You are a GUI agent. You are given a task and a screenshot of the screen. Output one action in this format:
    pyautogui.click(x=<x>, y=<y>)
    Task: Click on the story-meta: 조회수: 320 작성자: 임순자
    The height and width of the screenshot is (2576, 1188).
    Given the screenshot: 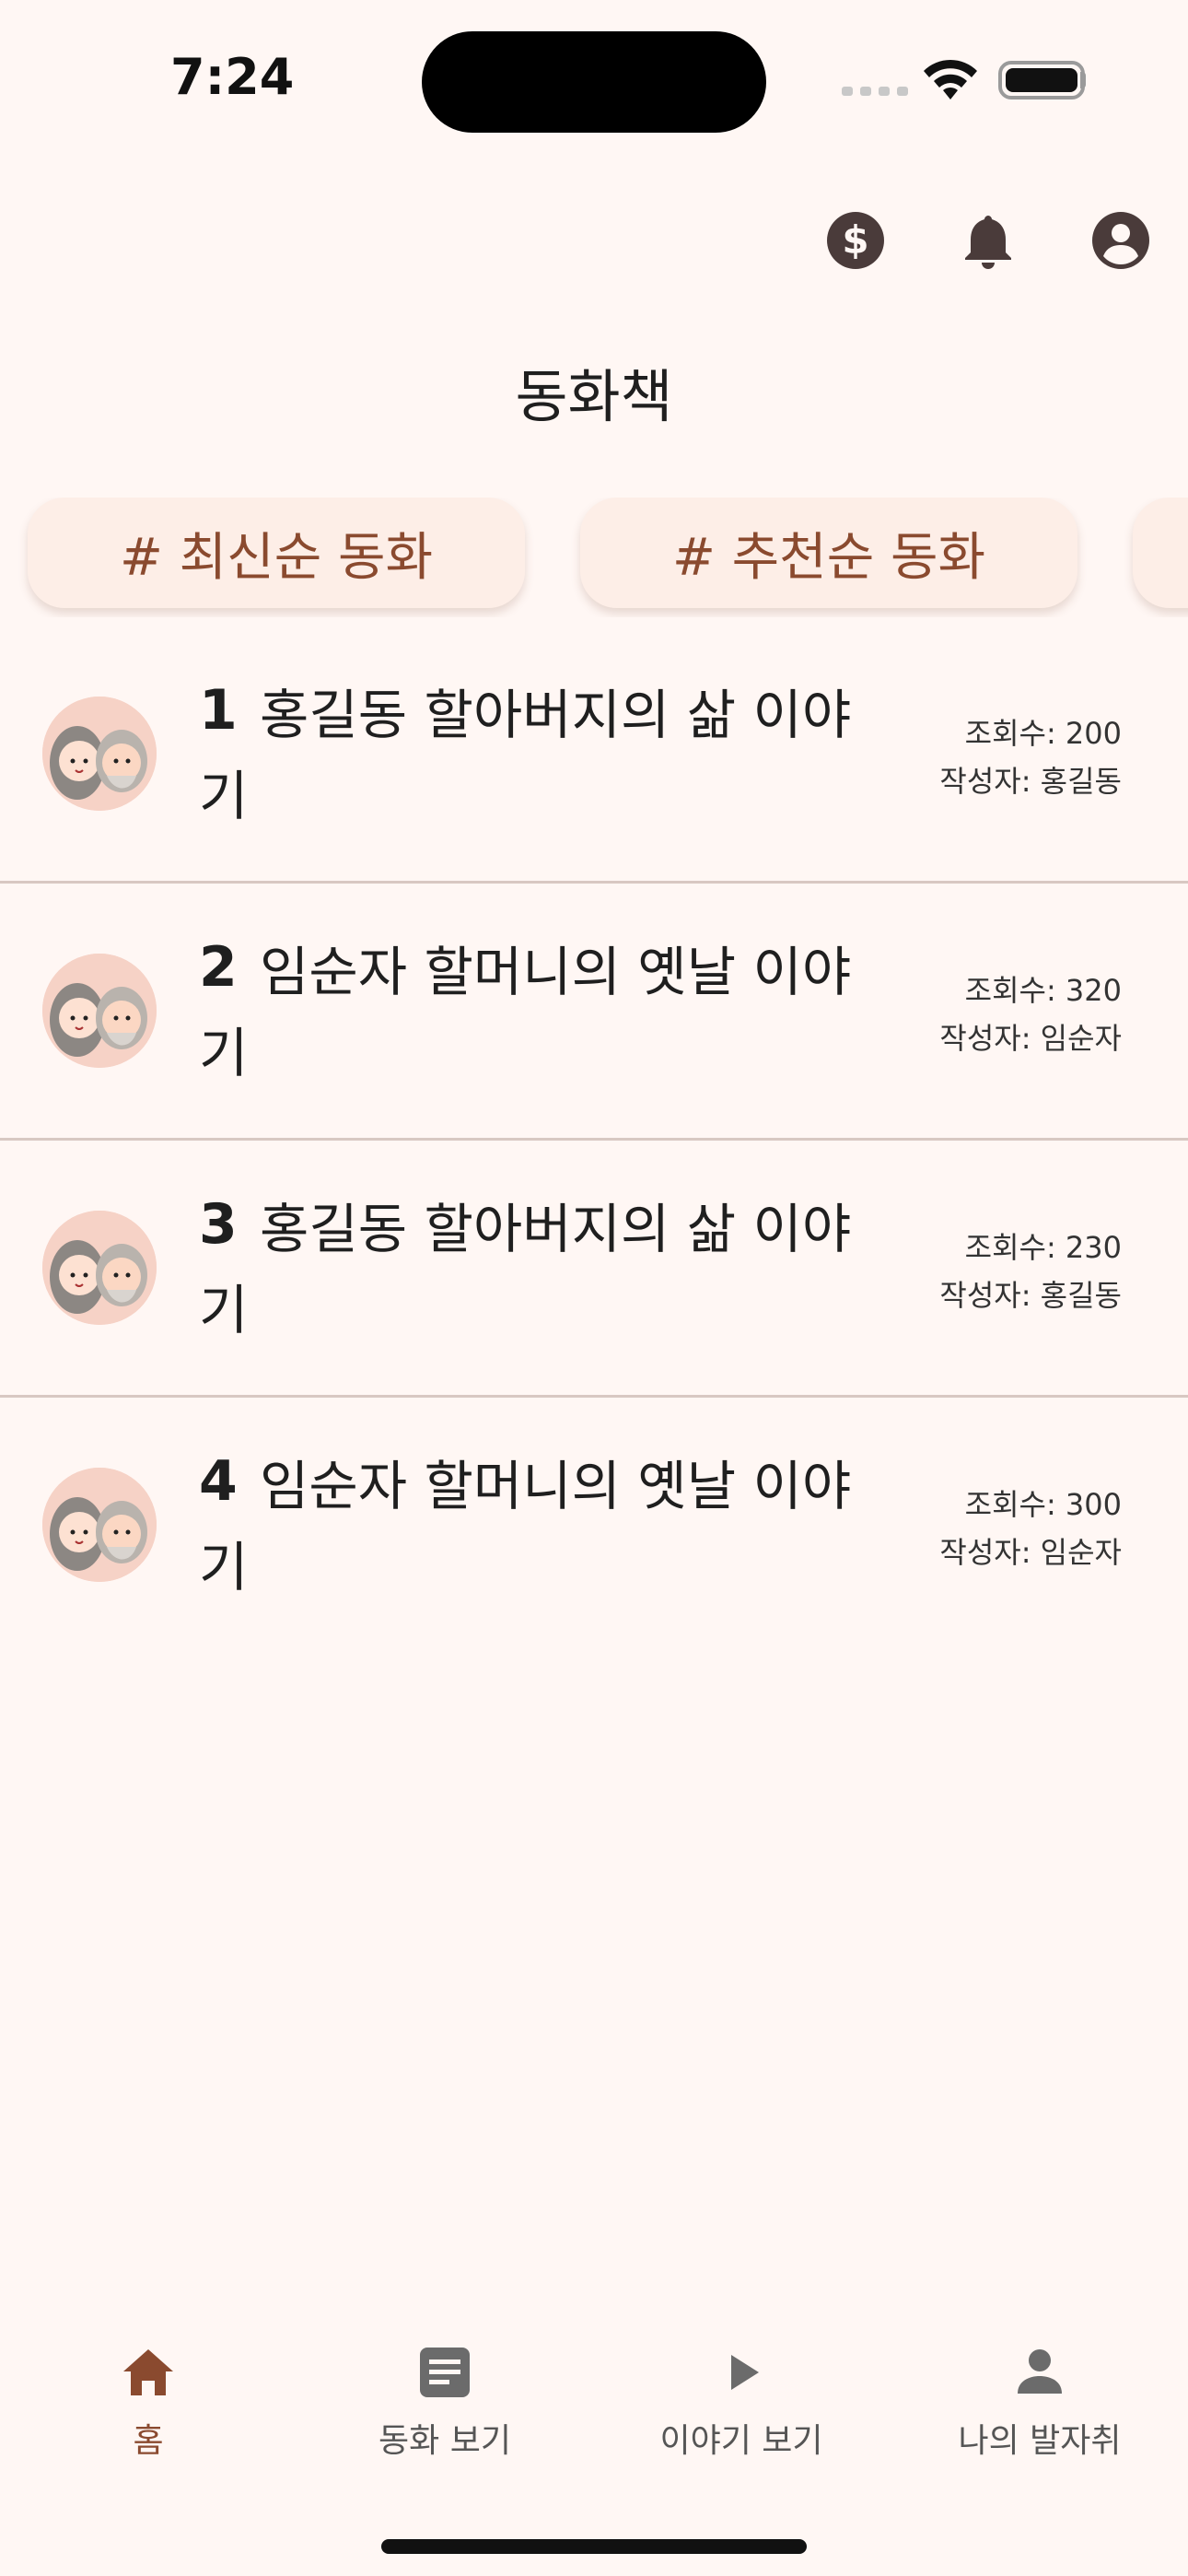 What is the action you would take?
    pyautogui.click(x=1030, y=1014)
    